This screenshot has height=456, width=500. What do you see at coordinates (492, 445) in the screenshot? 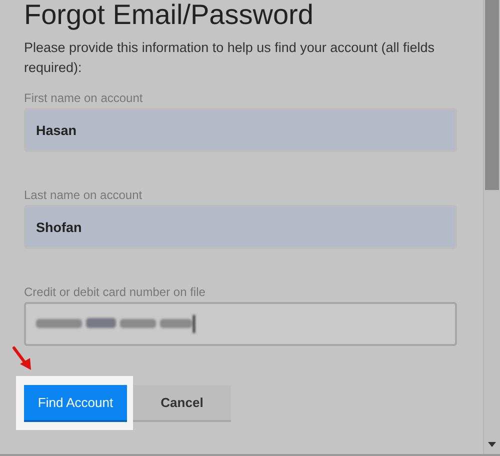
I see `scroll-down-icon` at bounding box center [492, 445].